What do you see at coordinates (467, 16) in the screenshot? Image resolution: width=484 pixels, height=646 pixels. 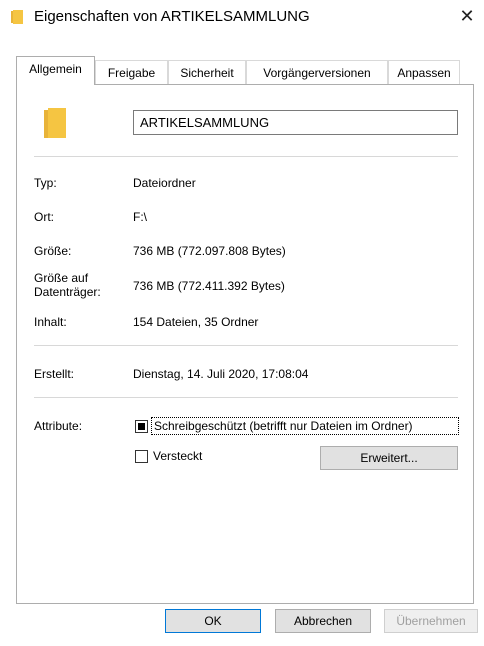 I see `close-icon: ✕` at bounding box center [467, 16].